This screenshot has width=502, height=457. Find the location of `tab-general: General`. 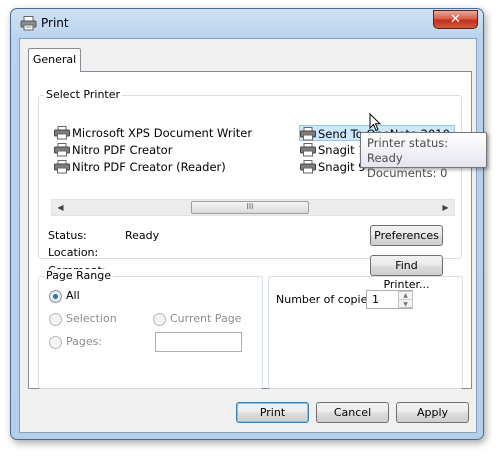

tab-general: General is located at coordinates (54, 60).